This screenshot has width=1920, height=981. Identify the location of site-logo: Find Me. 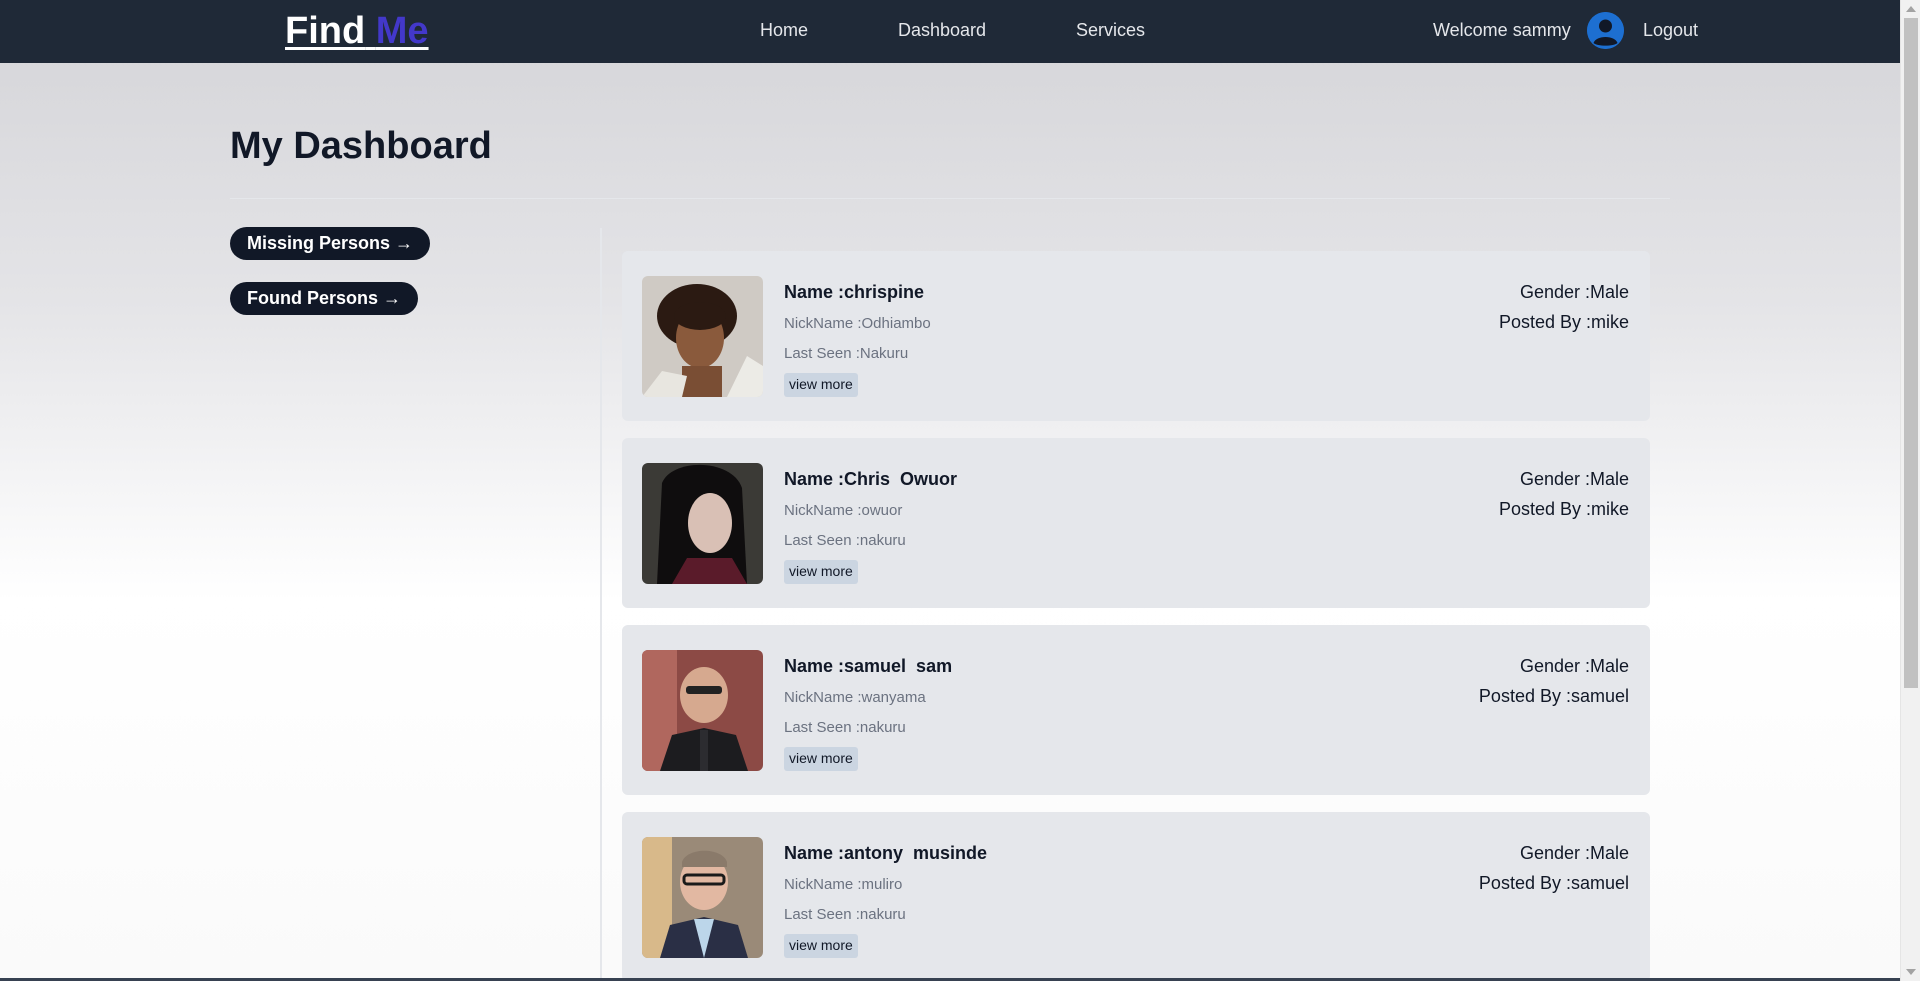
(357, 31).